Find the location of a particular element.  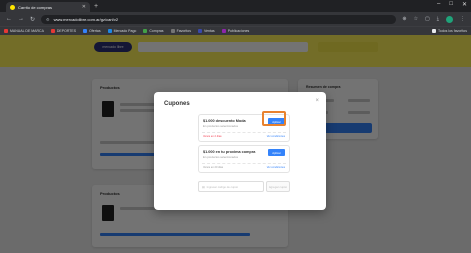

bookmark-item: Compras is located at coordinates (153, 31).